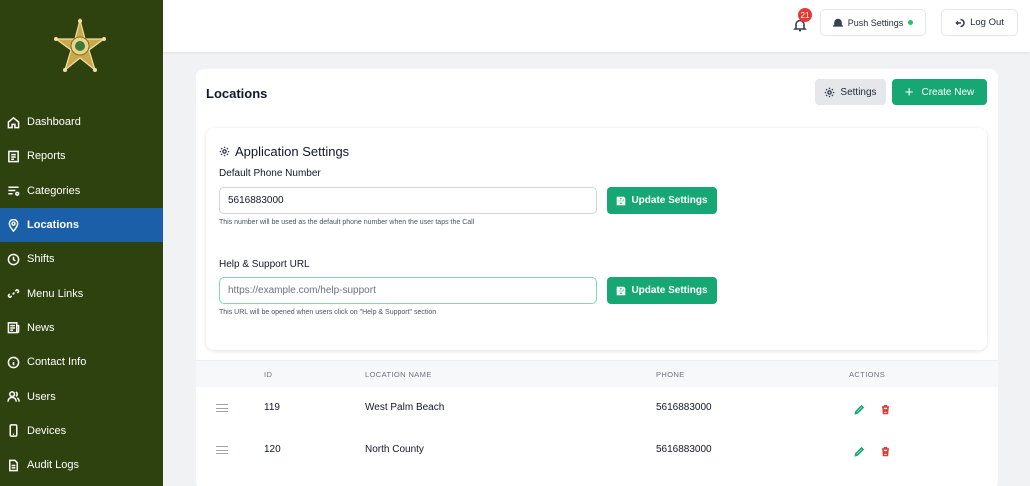  What do you see at coordinates (13, 362) in the screenshot?
I see `info-icon` at bounding box center [13, 362].